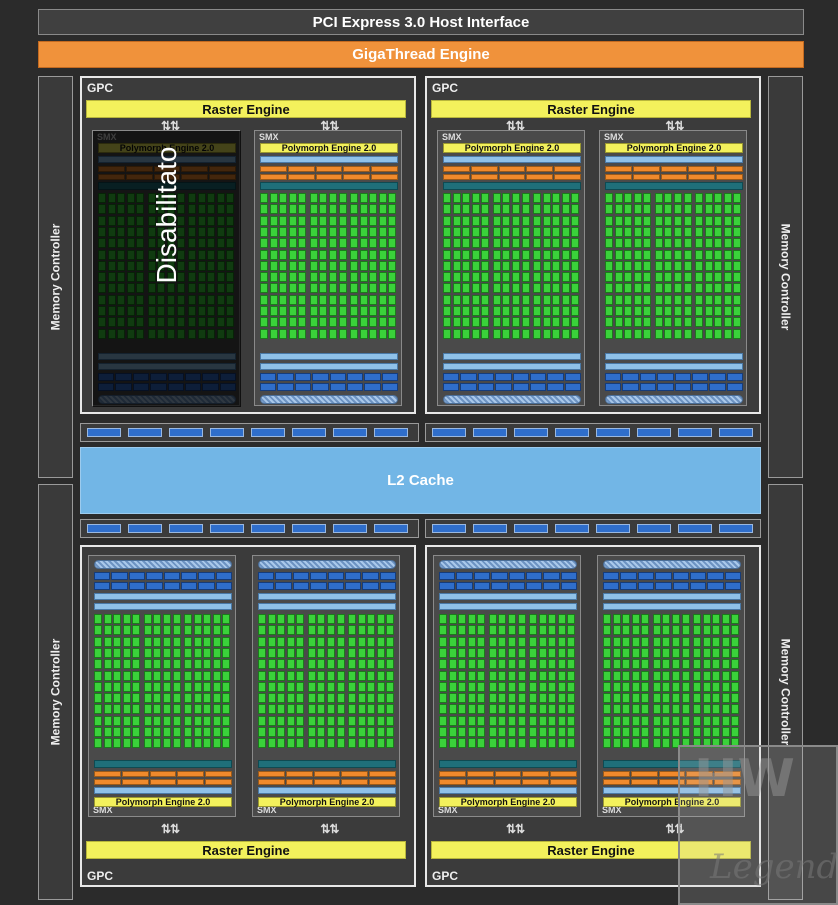 The height and width of the screenshot is (905, 838). Describe the element at coordinates (508, 564) in the screenshot. I see `texture-cache` at that location.